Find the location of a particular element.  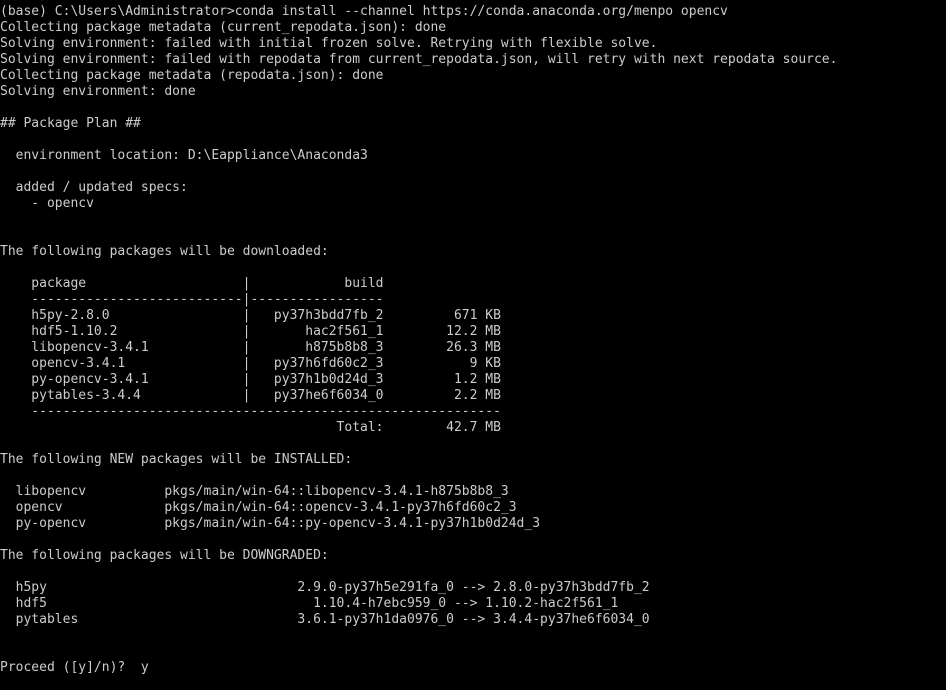

terminal-line: libopencv-3.4.1 | h875b8b8_3 26.3 MB is located at coordinates (250, 347).